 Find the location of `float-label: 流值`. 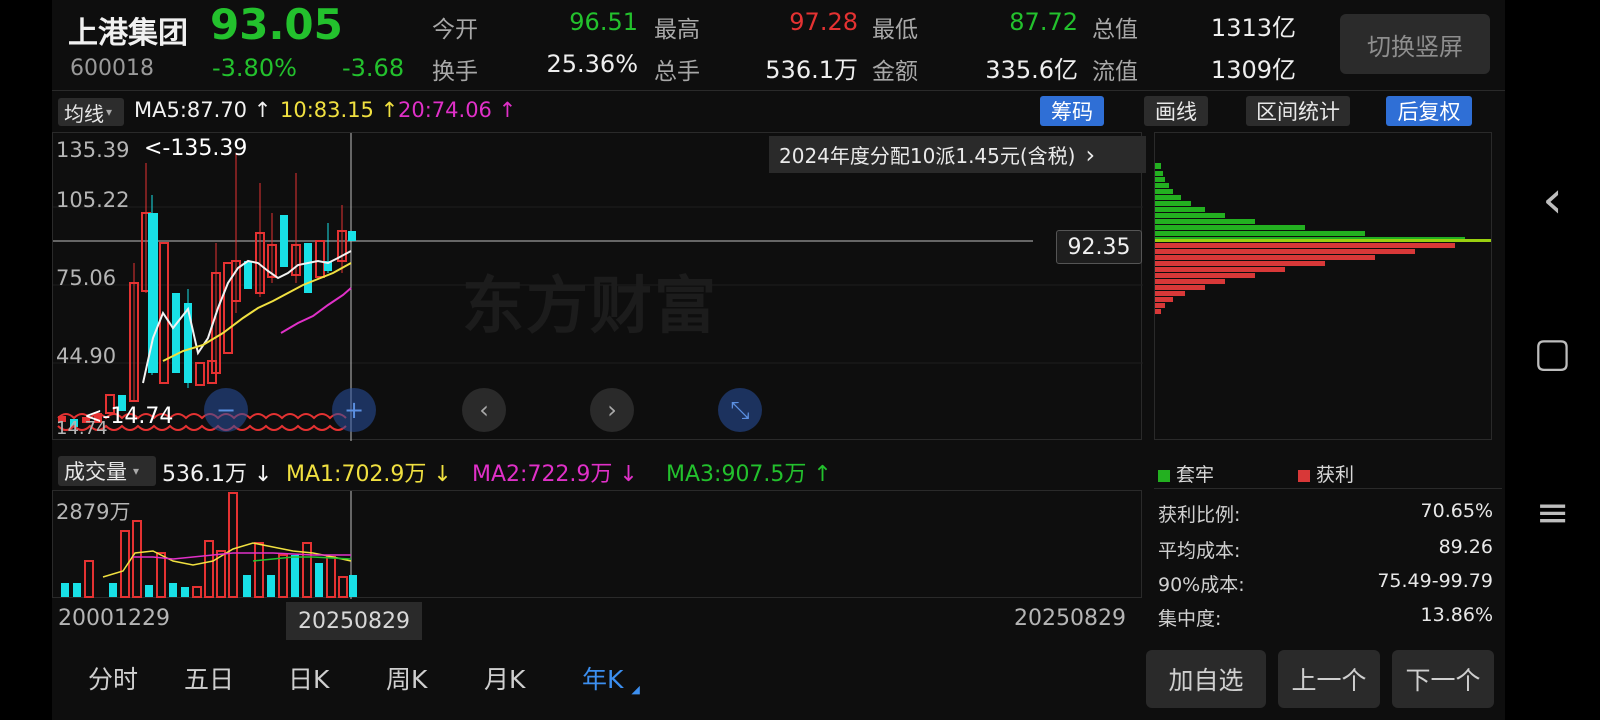

float-label: 流值 is located at coordinates (1115, 72).